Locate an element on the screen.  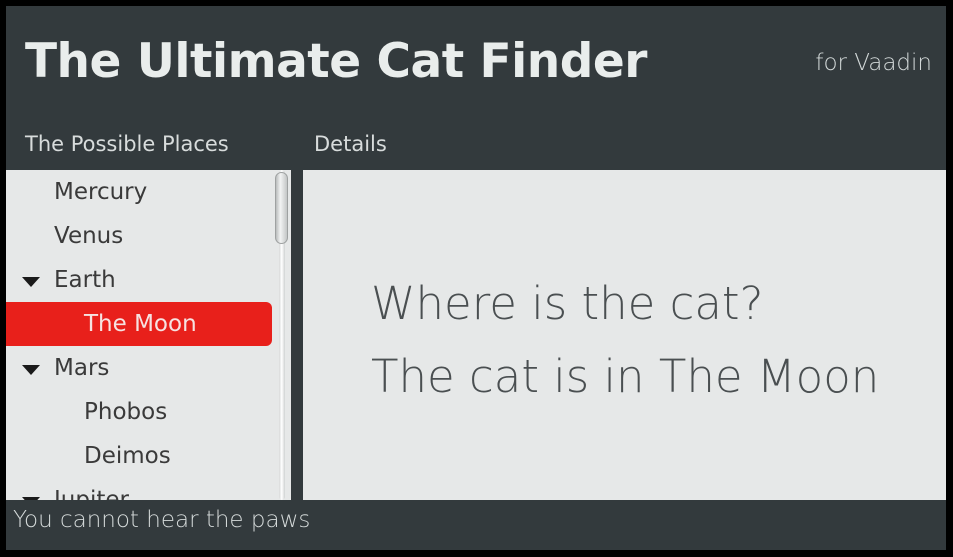
status-bar: You cannot hear the paws is located at coordinates (476, 525).